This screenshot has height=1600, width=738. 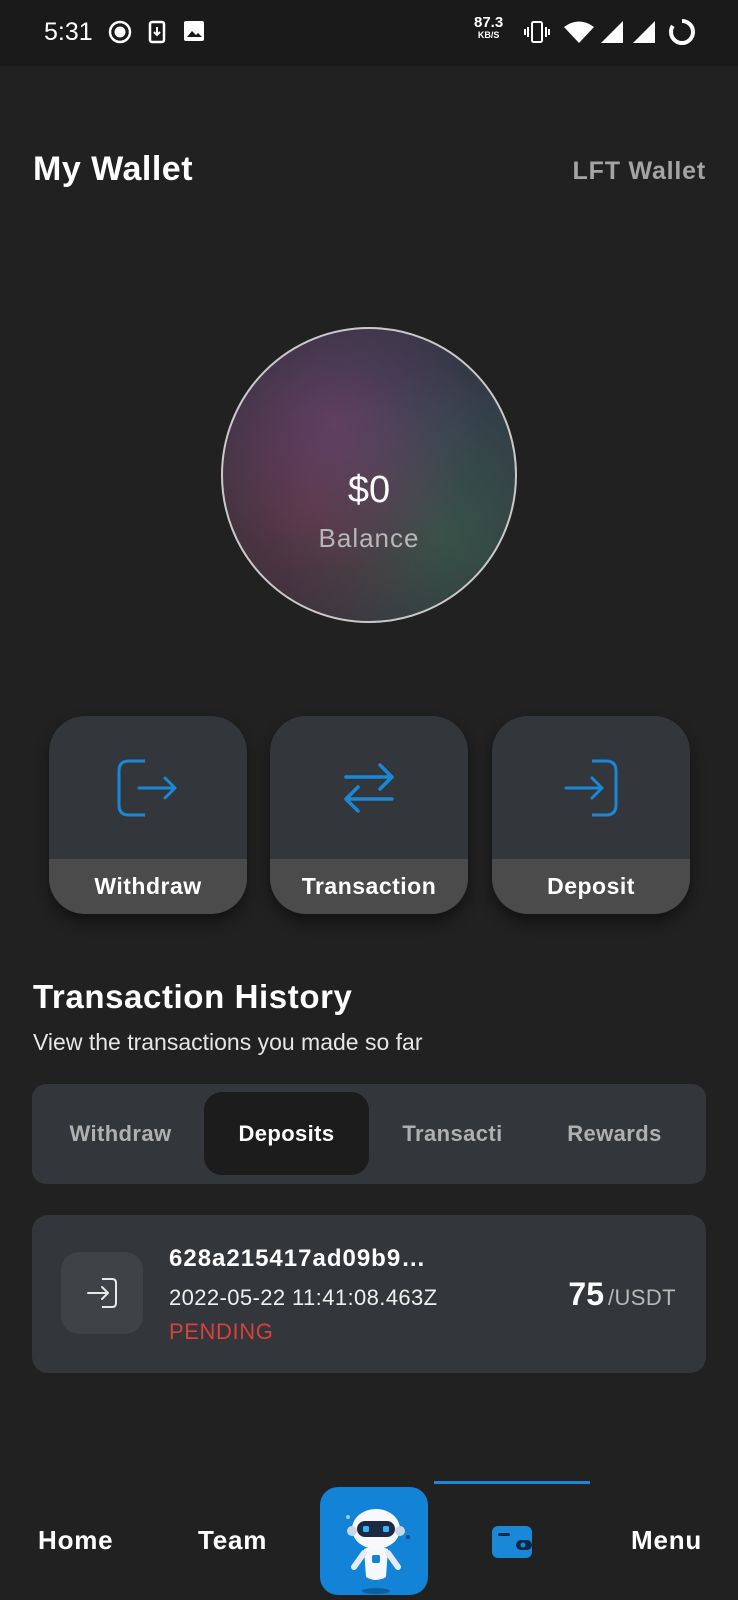 I want to click on balance-circle: $0 Balance, so click(x=369, y=475).